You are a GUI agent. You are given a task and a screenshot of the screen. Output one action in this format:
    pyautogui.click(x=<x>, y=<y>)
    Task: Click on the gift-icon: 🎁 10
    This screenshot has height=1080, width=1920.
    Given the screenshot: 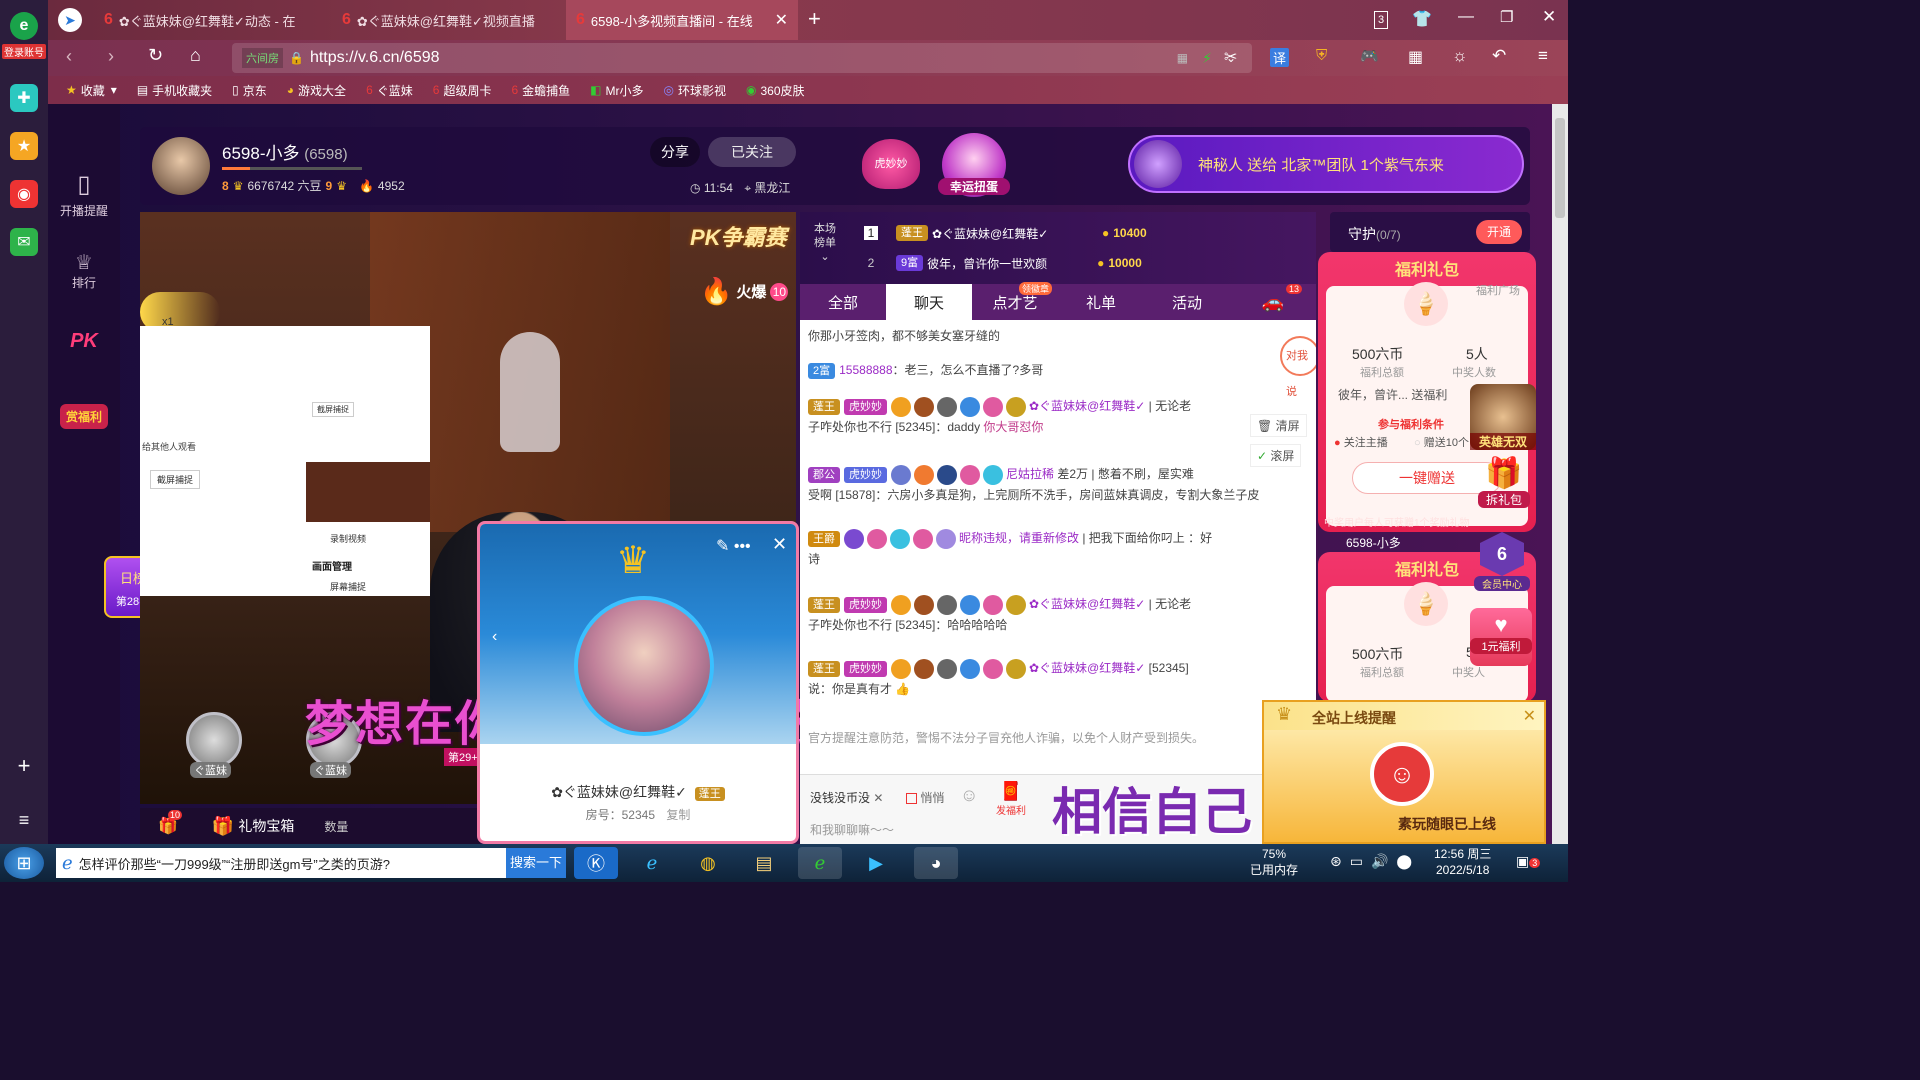 What is the action you would take?
    pyautogui.click(x=170, y=823)
    